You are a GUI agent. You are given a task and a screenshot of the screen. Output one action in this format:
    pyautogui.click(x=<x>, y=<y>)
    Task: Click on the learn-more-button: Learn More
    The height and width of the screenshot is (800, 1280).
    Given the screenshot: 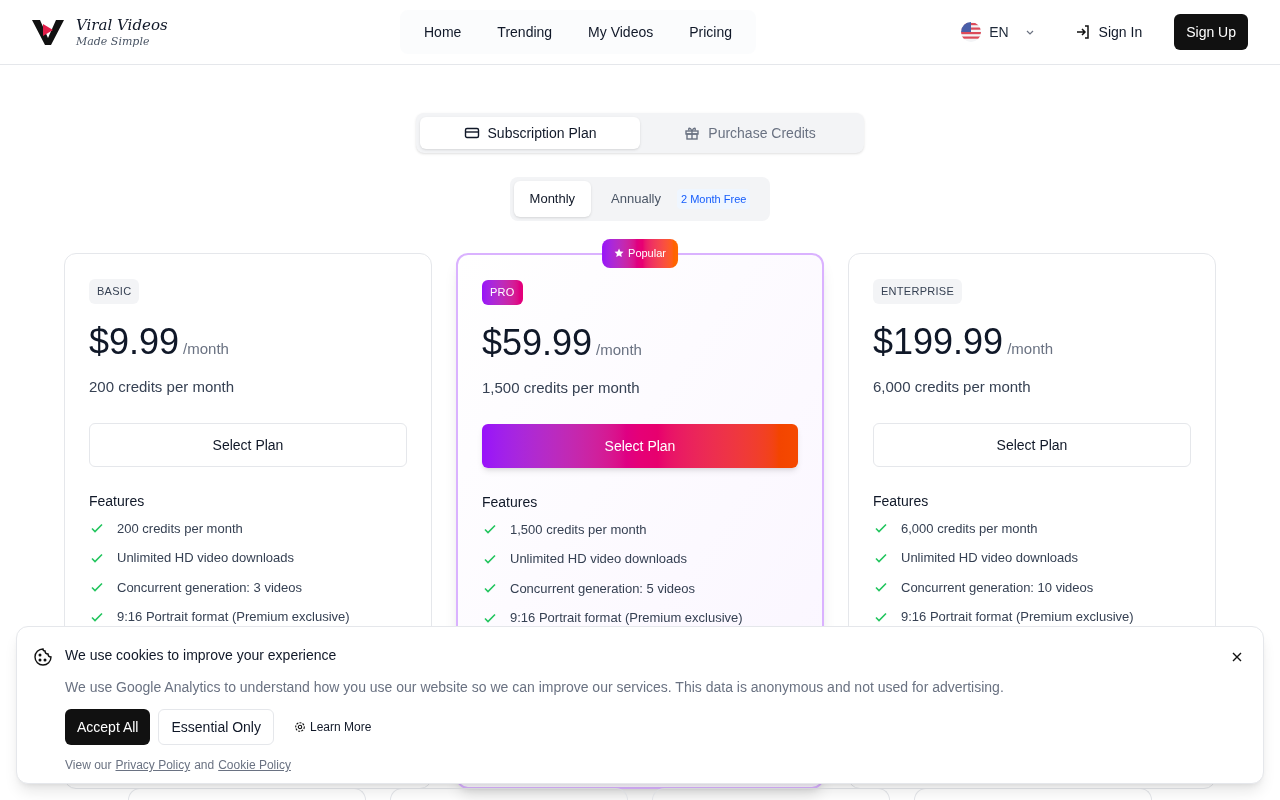 What is the action you would take?
    pyautogui.click(x=332, y=727)
    